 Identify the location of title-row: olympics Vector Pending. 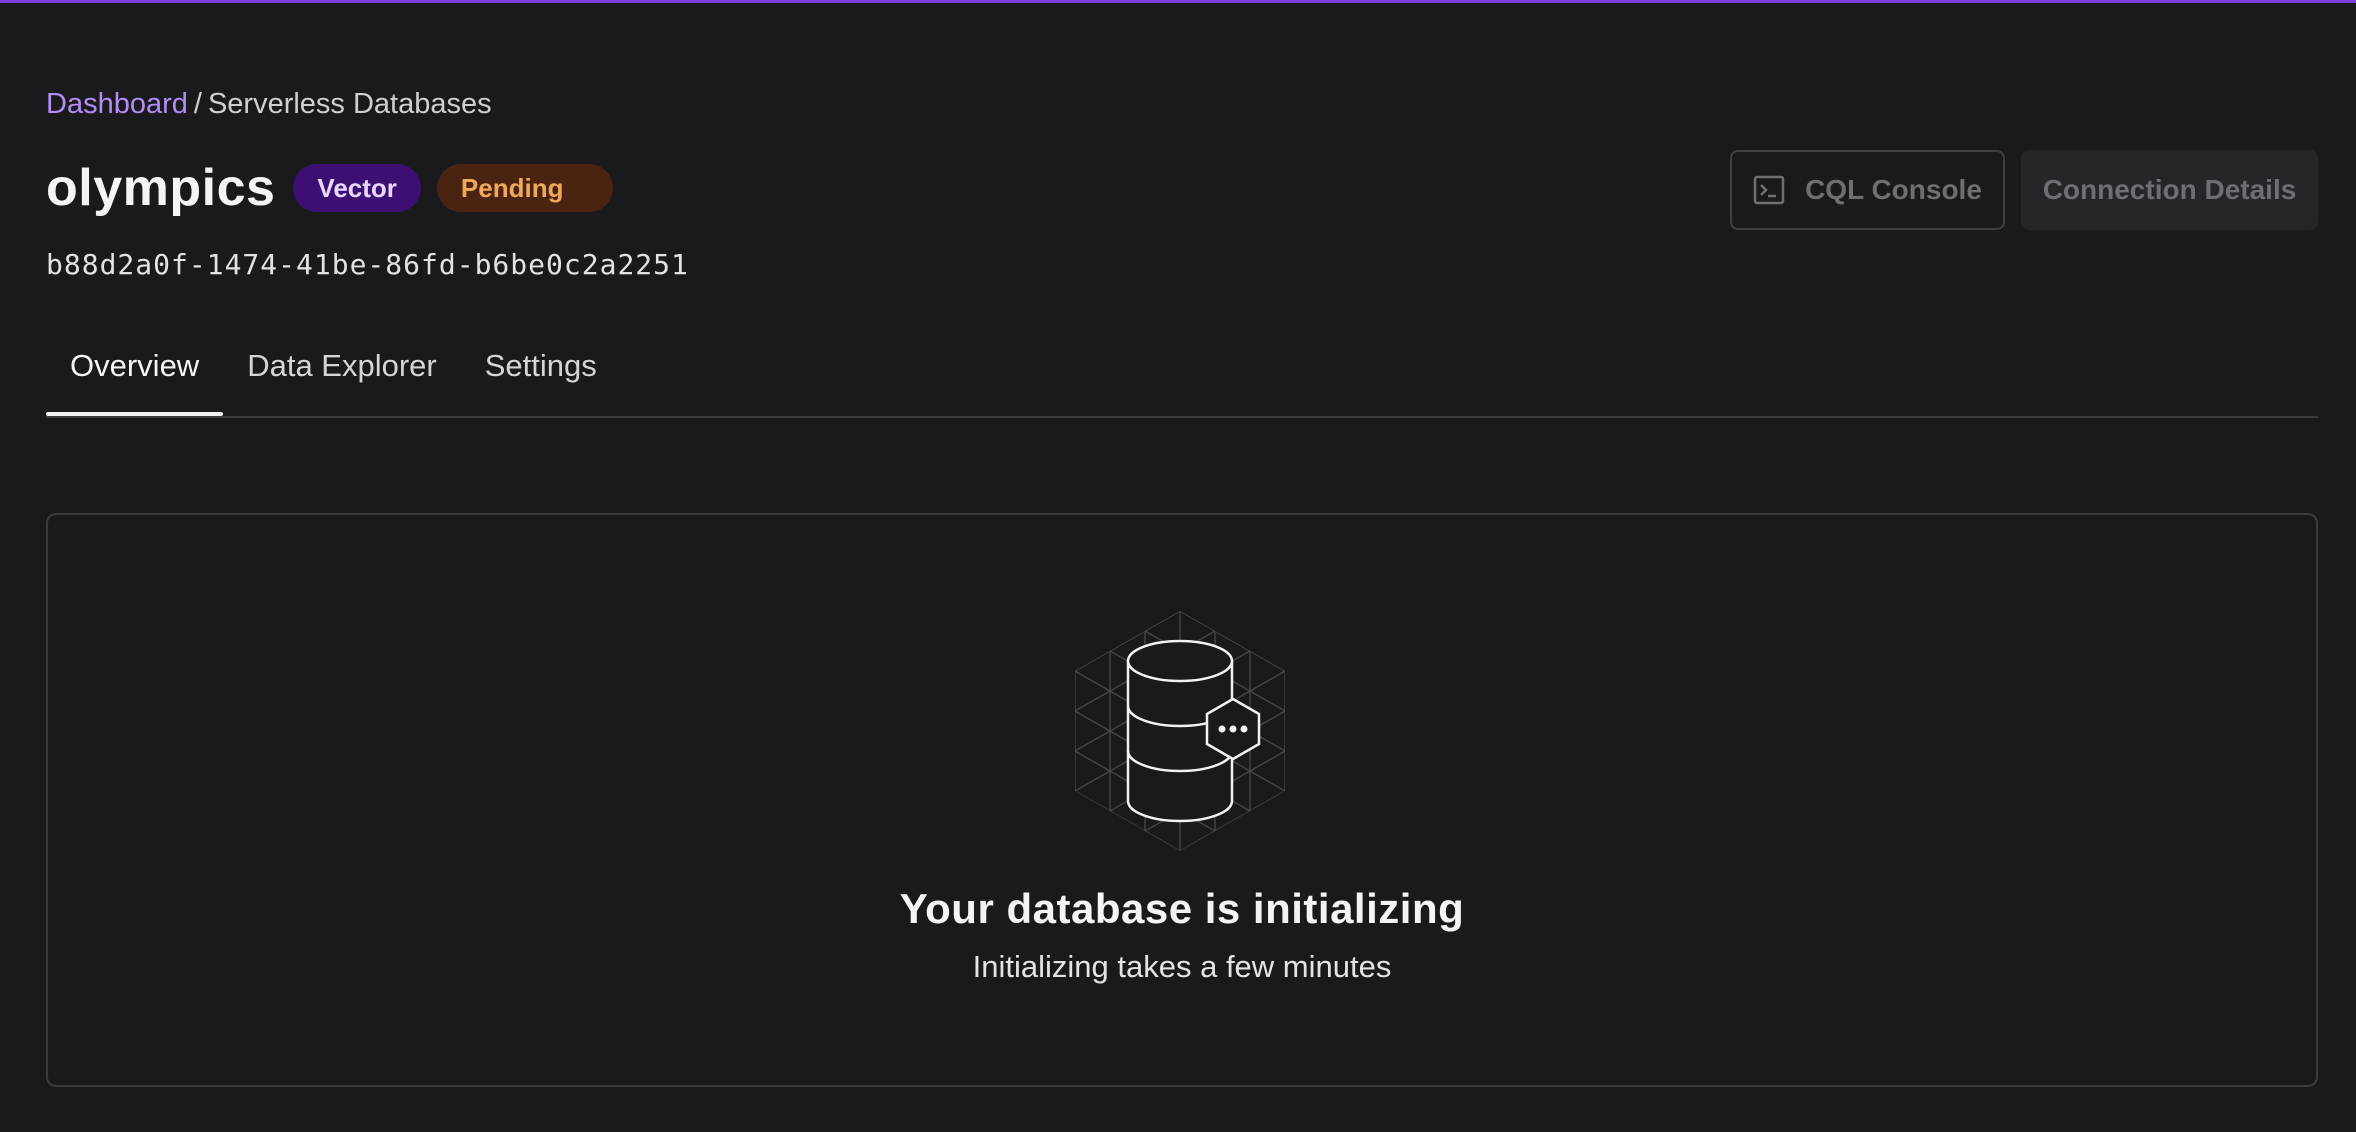
(330, 188).